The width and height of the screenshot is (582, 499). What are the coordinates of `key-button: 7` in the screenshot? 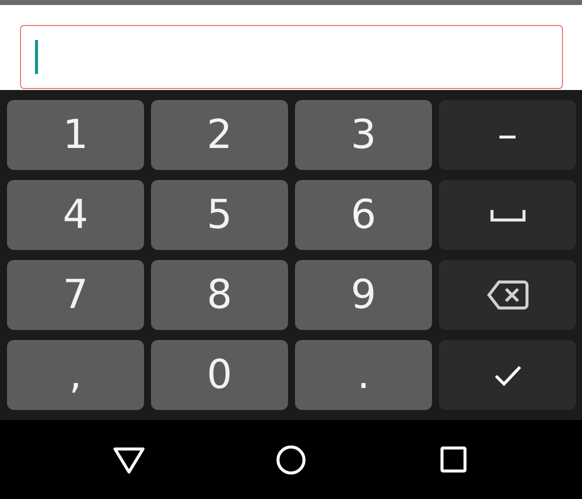 It's located at (75, 295).